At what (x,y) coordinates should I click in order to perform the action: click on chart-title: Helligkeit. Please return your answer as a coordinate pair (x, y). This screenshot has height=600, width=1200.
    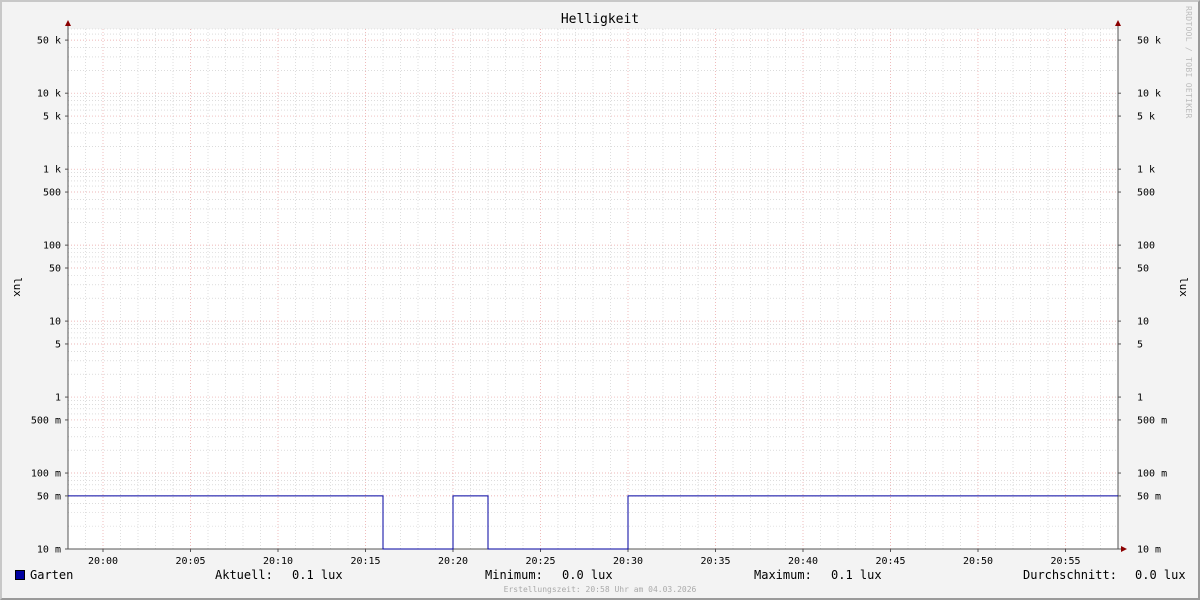
    Looking at the image, I should click on (600, 19).